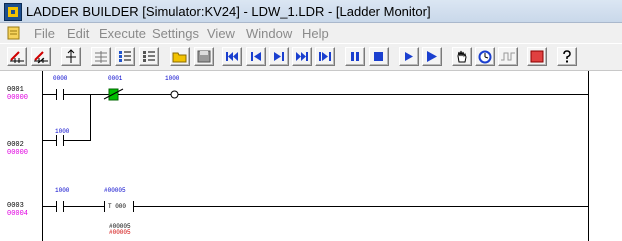  Describe the element at coordinates (221, 33) in the screenshot. I see `menu-view: View` at that location.